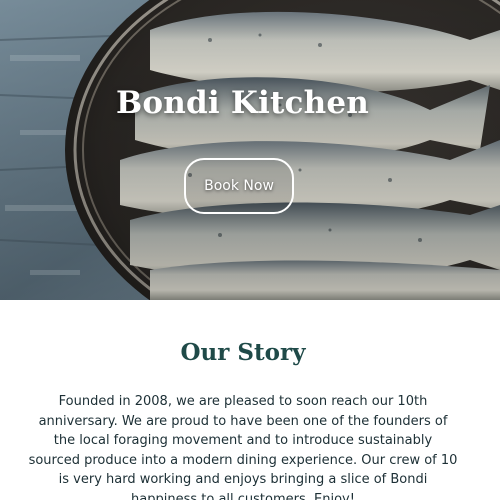  What do you see at coordinates (243, 353) in the screenshot?
I see `story-heading: Our Story` at bounding box center [243, 353].